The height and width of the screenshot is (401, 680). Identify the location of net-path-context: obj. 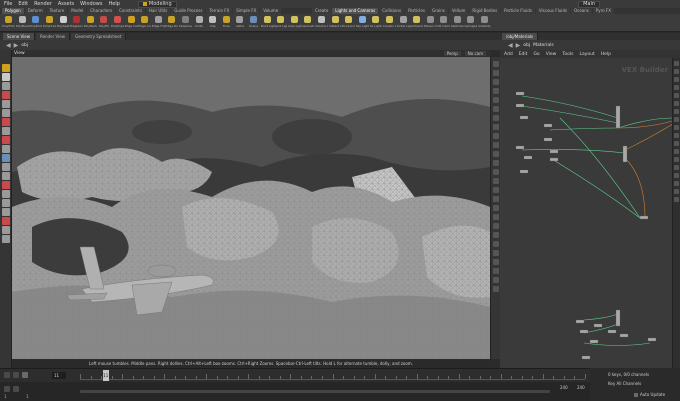
(526, 45).